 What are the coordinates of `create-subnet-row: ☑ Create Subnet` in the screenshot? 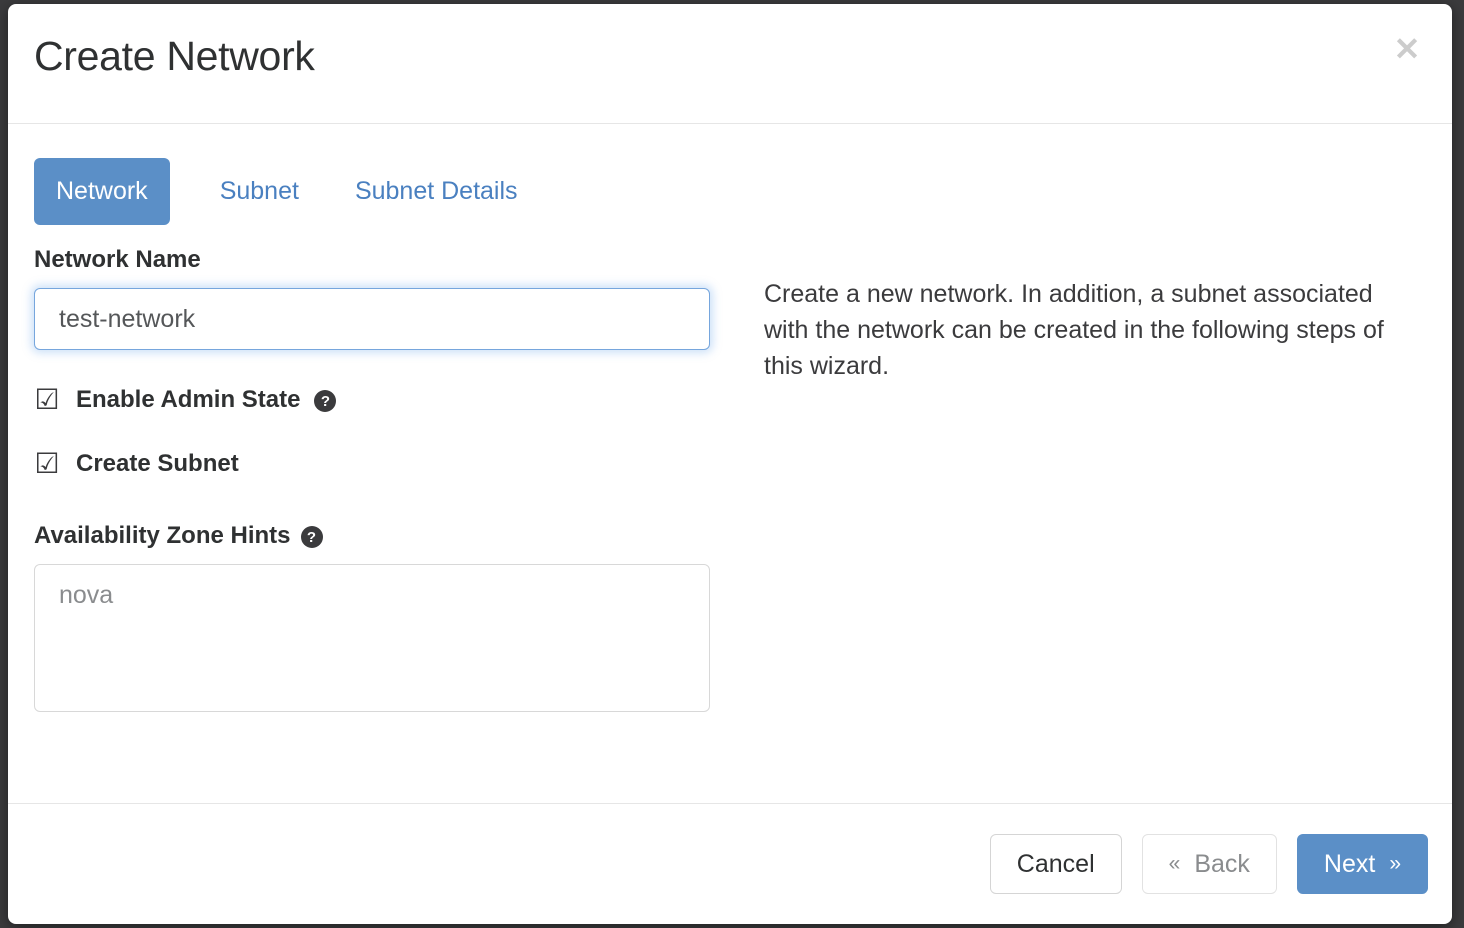 It's located at (372, 464).